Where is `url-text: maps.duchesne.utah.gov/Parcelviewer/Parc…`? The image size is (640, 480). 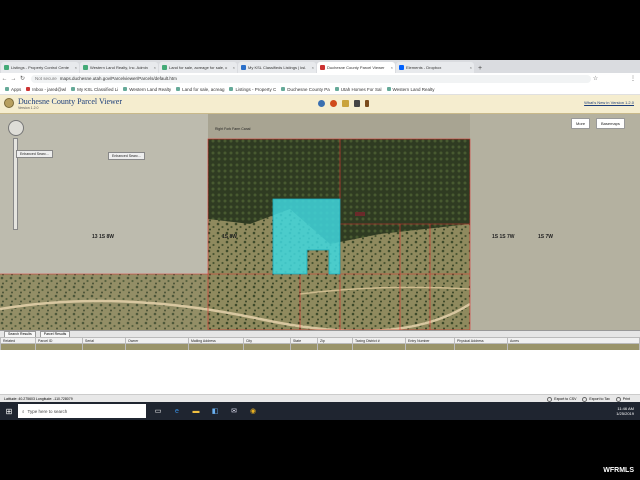 url-text: maps.duchesne.utah.gov/Parcelviewer/Parc… is located at coordinates (118, 78).